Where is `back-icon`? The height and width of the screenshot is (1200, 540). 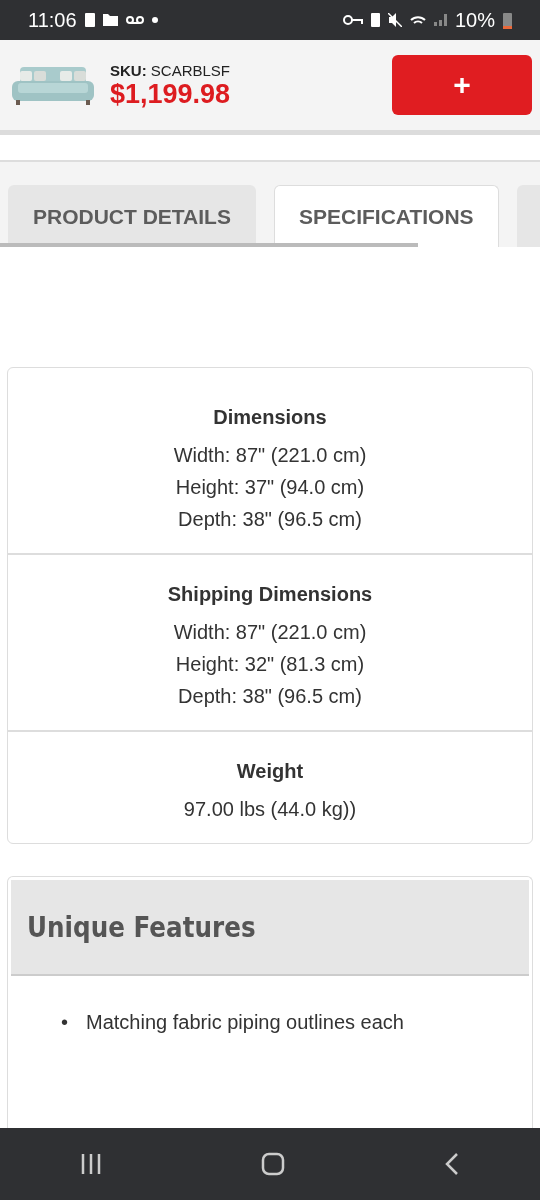
back-icon is located at coordinates (452, 1164).